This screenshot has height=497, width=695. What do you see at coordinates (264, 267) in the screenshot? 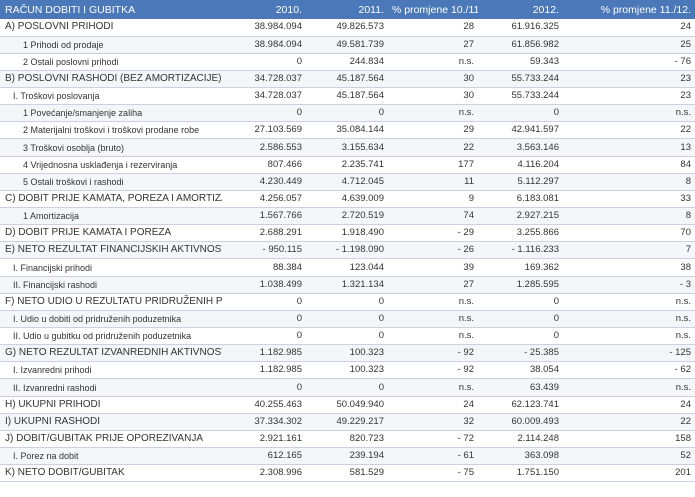
I see `value-2010: 88.384` at bounding box center [264, 267].